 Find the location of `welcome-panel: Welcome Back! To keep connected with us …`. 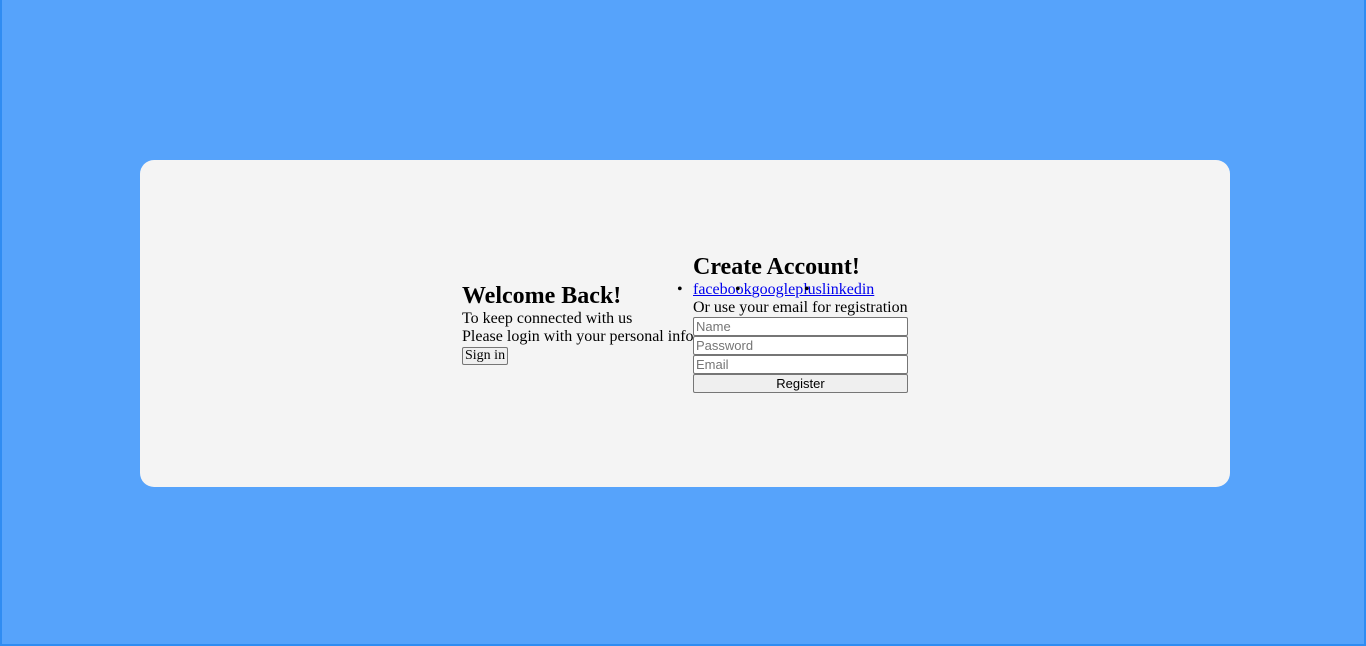

welcome-panel: Welcome Back! To keep connected with us … is located at coordinates (582, 324).